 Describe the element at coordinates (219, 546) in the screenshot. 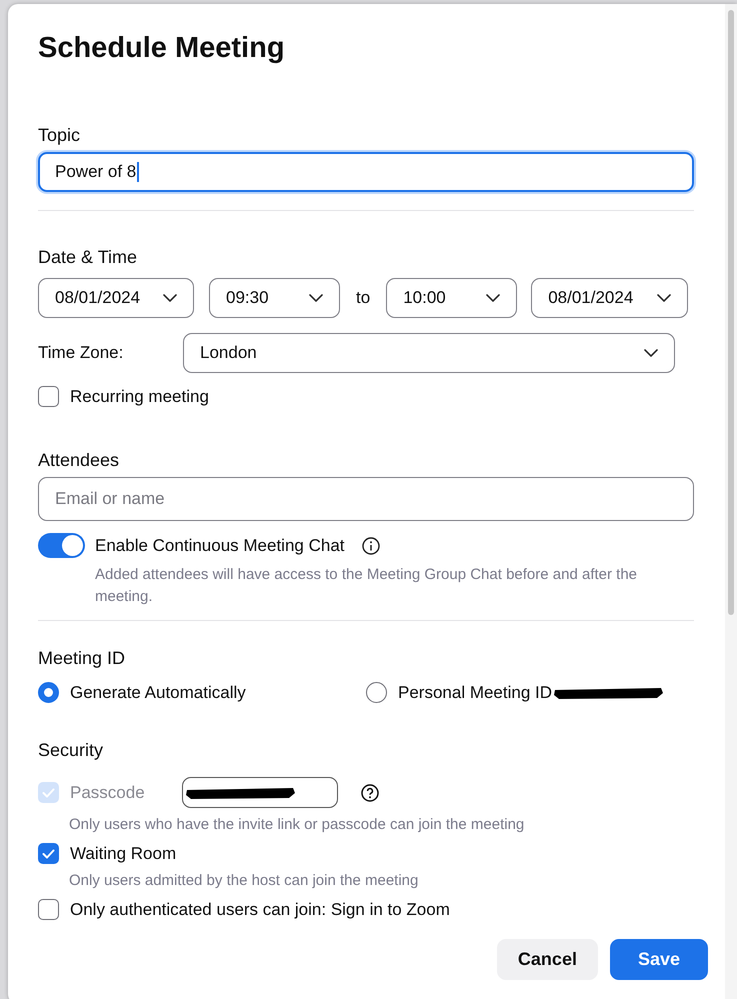

I see `toggle-label: Enable Continuous Meeting Chat` at that location.